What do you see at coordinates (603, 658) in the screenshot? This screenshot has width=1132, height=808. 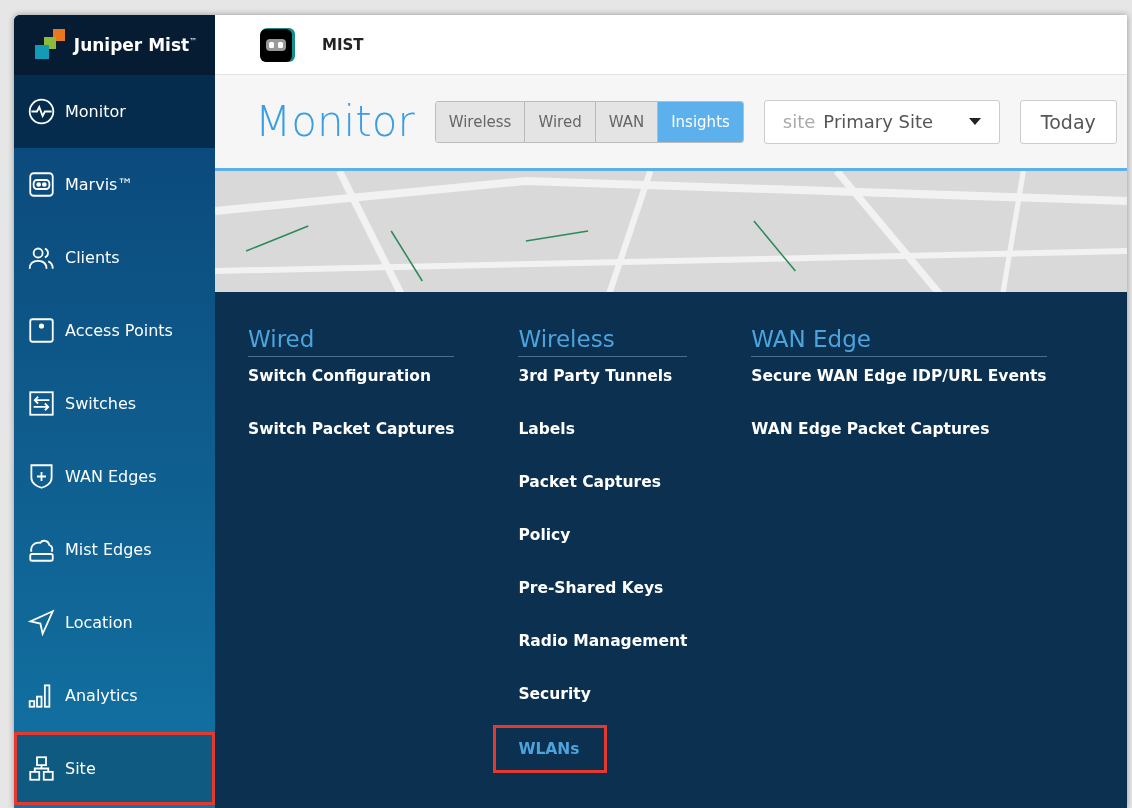 I see `menu-item: Radio Management` at bounding box center [603, 658].